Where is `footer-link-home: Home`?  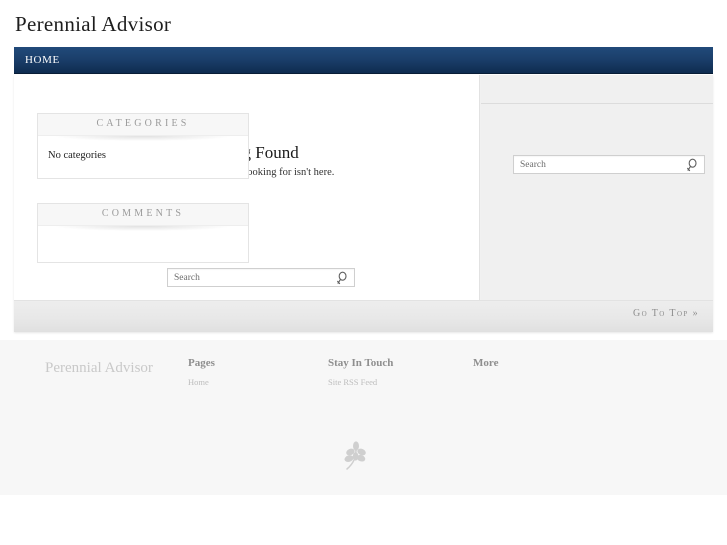 footer-link-home: Home is located at coordinates (201, 382).